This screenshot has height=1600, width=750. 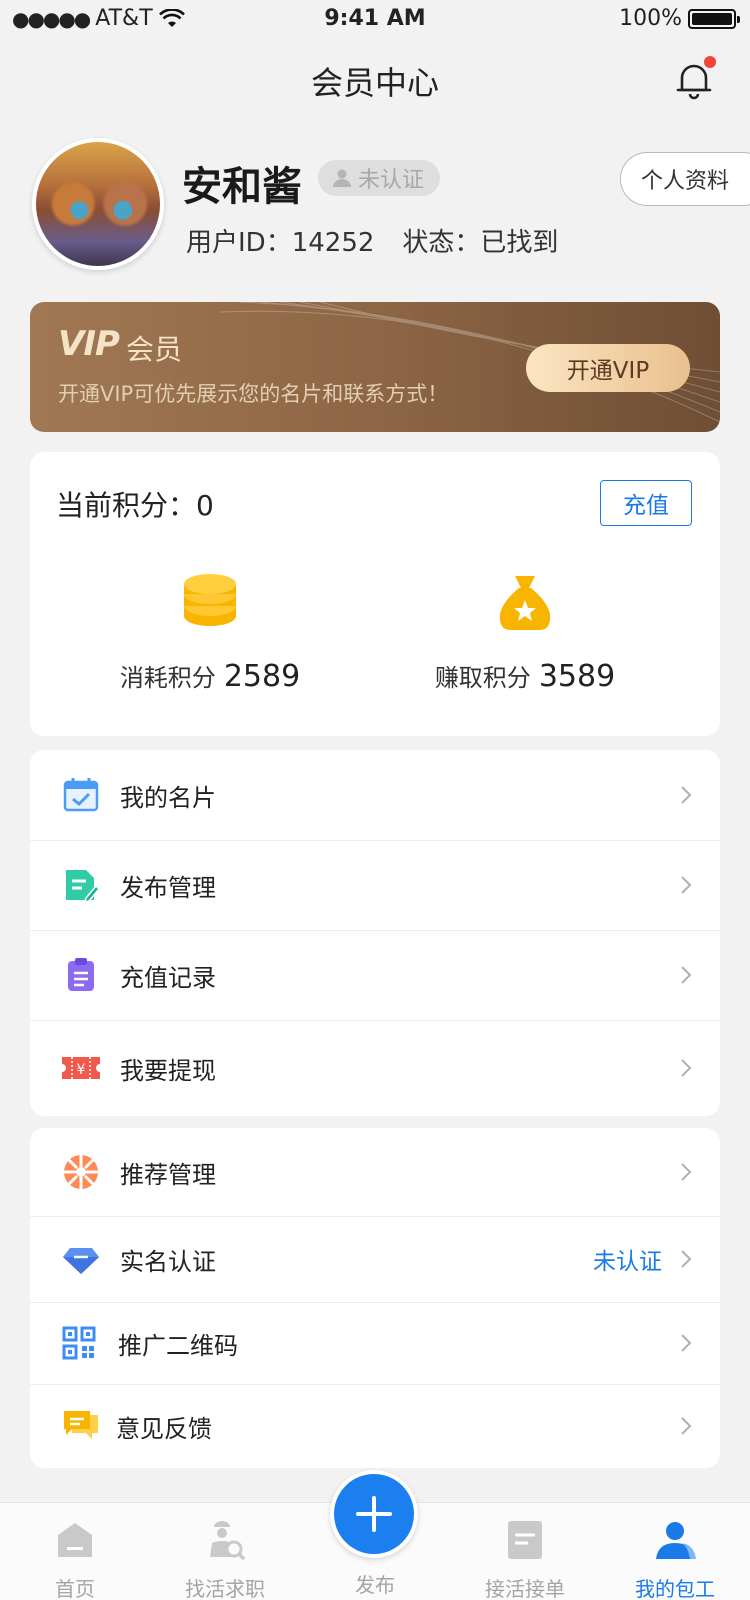 What do you see at coordinates (89, 344) in the screenshot?
I see `vip-logo: VIP` at bounding box center [89, 344].